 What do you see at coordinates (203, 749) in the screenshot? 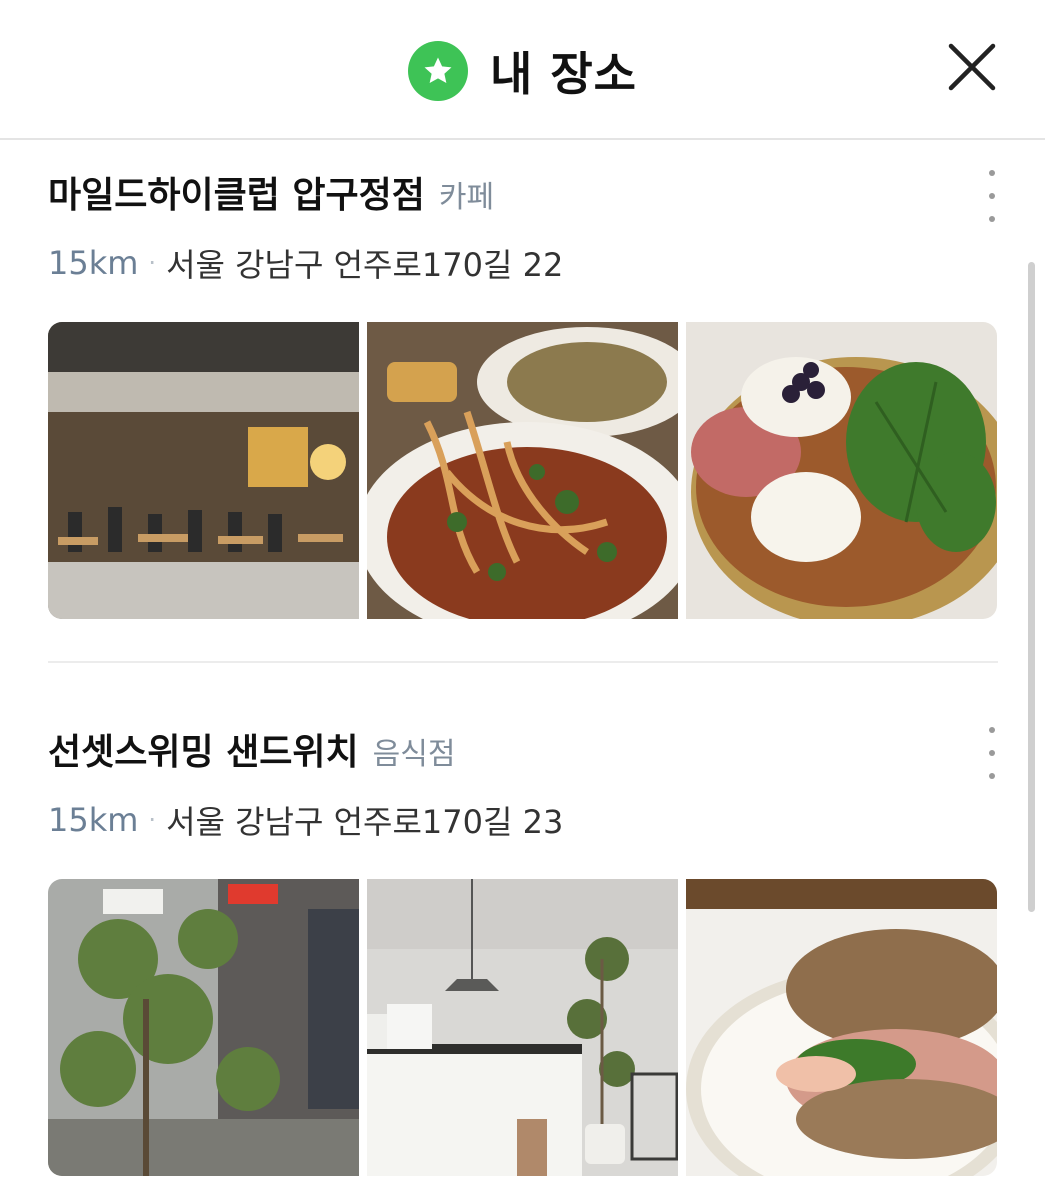
I see `place-name: 선셋스위밍 샌드위치` at bounding box center [203, 749].